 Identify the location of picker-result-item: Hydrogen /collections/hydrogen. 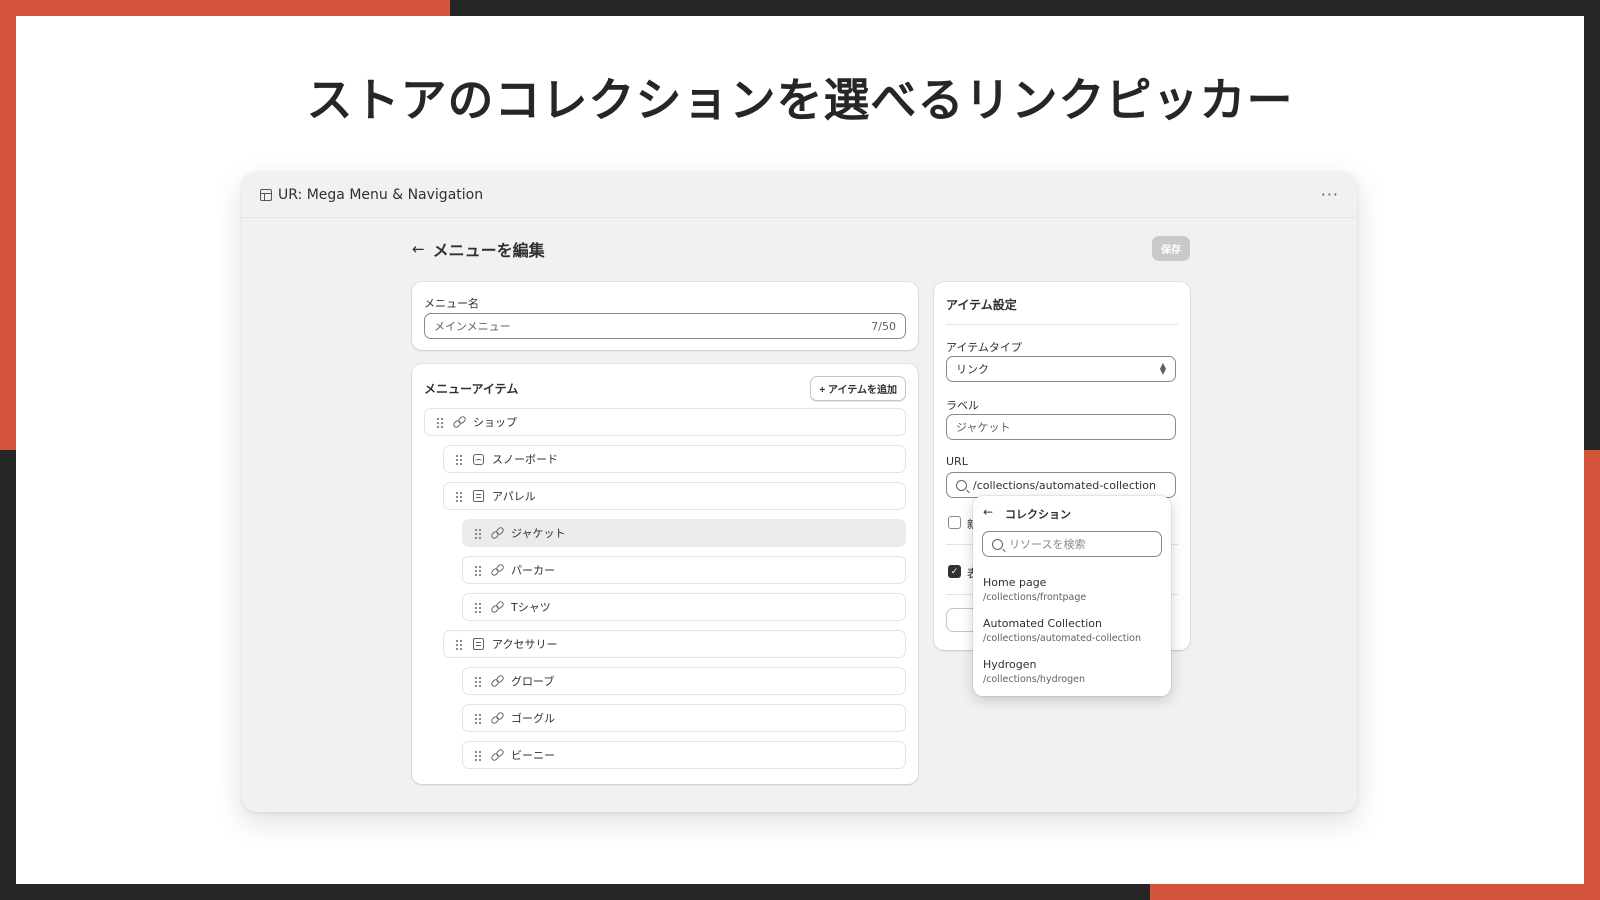
(1034, 671).